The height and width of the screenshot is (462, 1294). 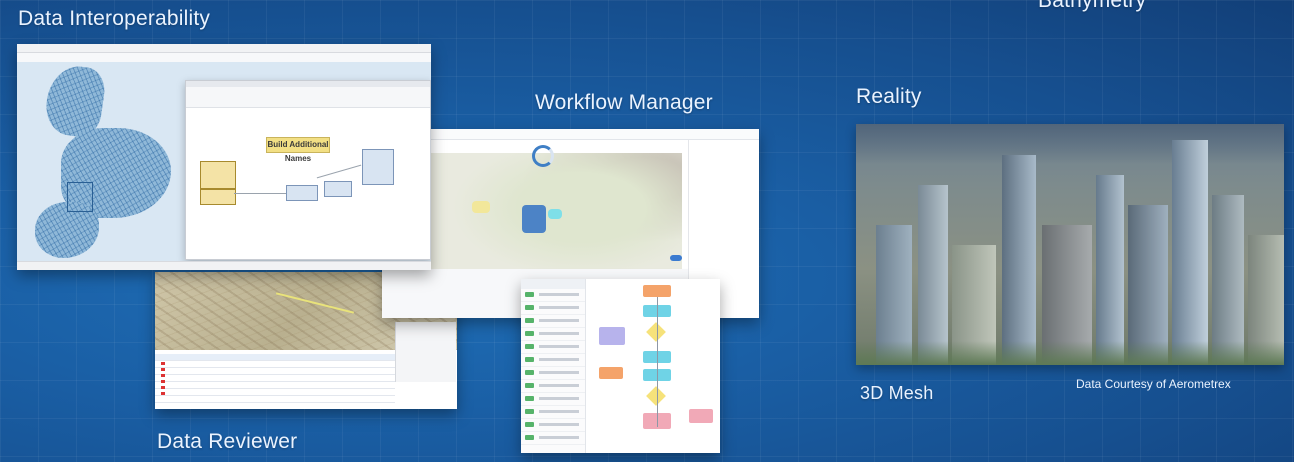 I want to click on selection-extent, so click(x=80, y=197).